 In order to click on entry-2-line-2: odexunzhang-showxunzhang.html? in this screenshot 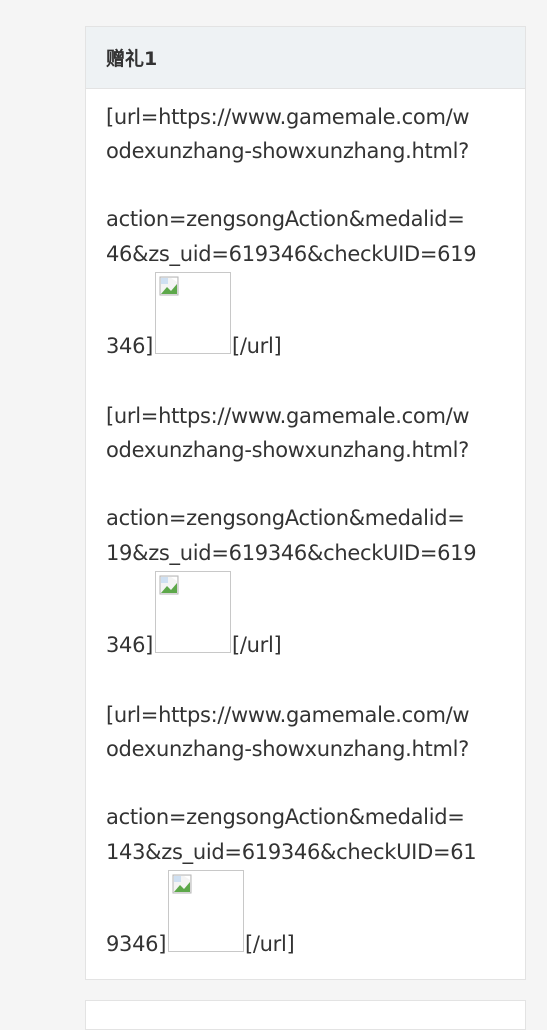, I will do `click(288, 450)`.